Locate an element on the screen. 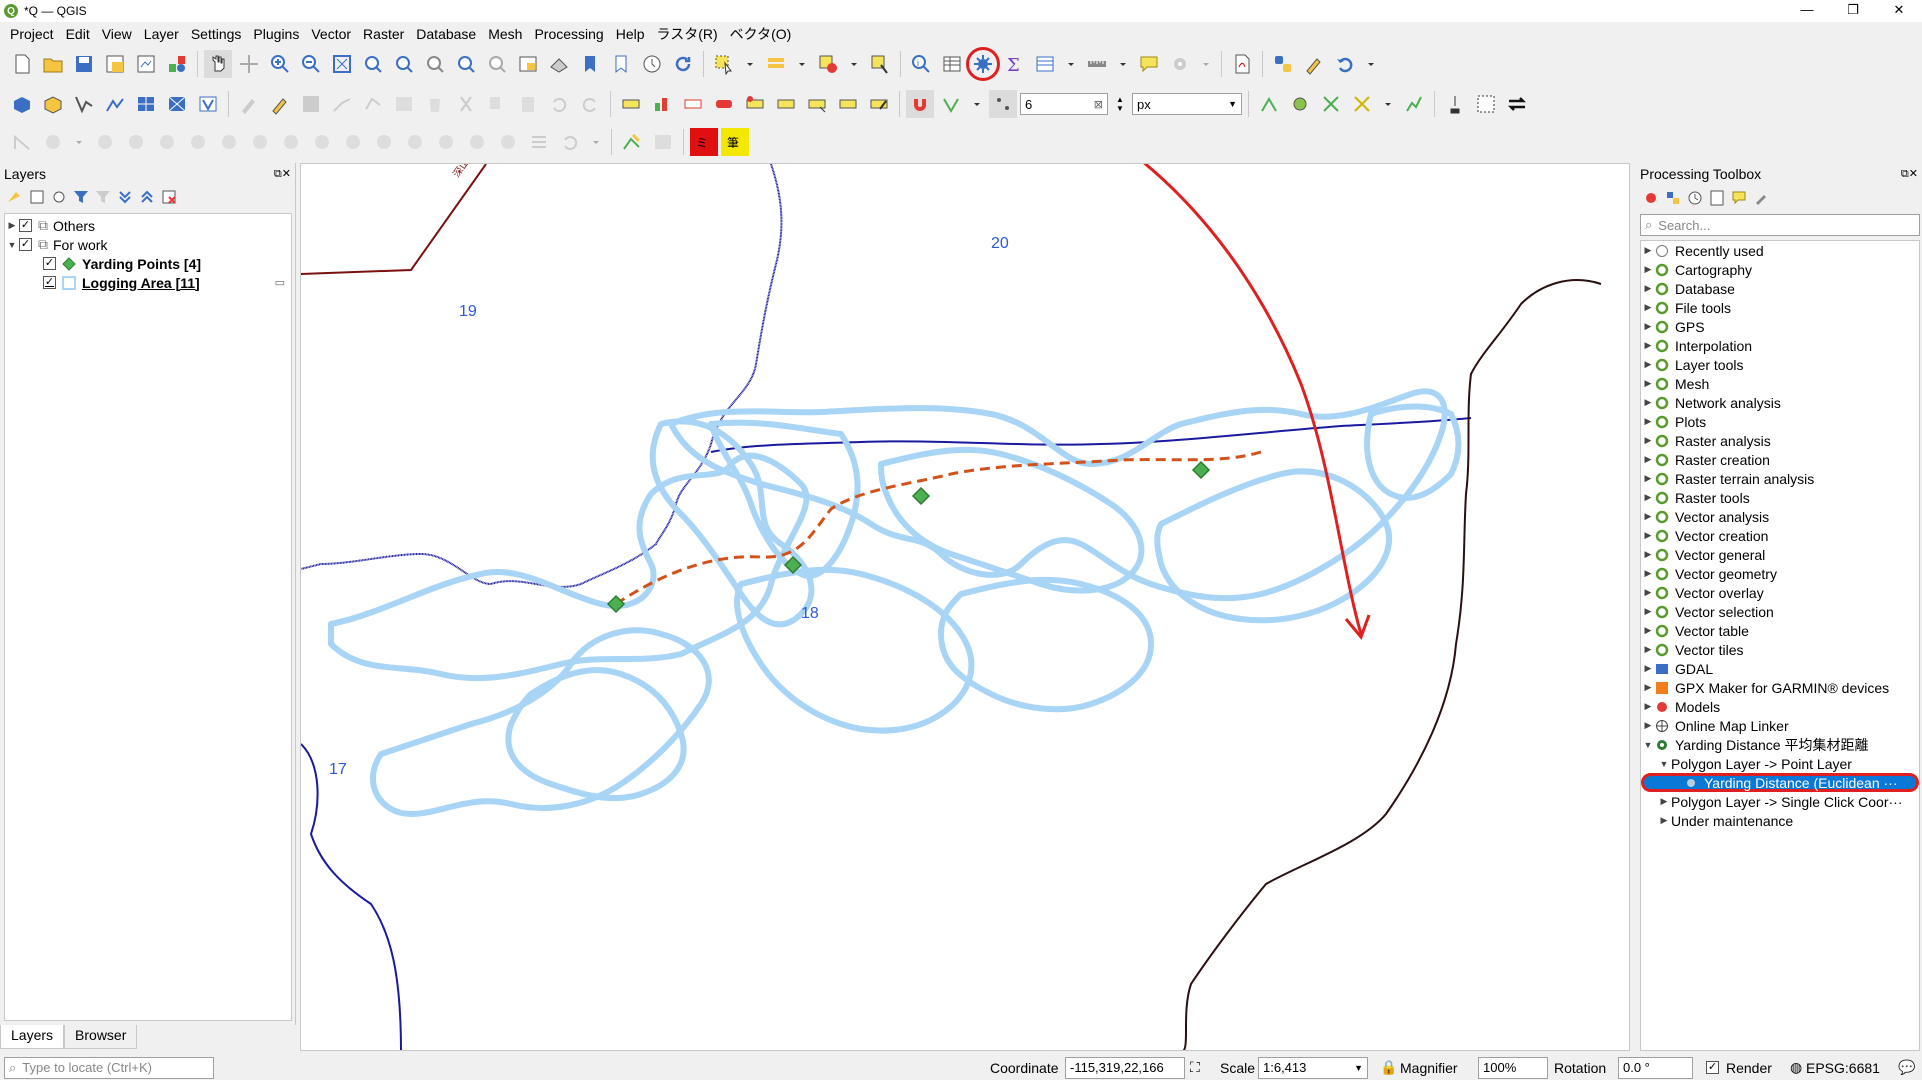  render-checkbox: ✓ is located at coordinates (1712, 1067).